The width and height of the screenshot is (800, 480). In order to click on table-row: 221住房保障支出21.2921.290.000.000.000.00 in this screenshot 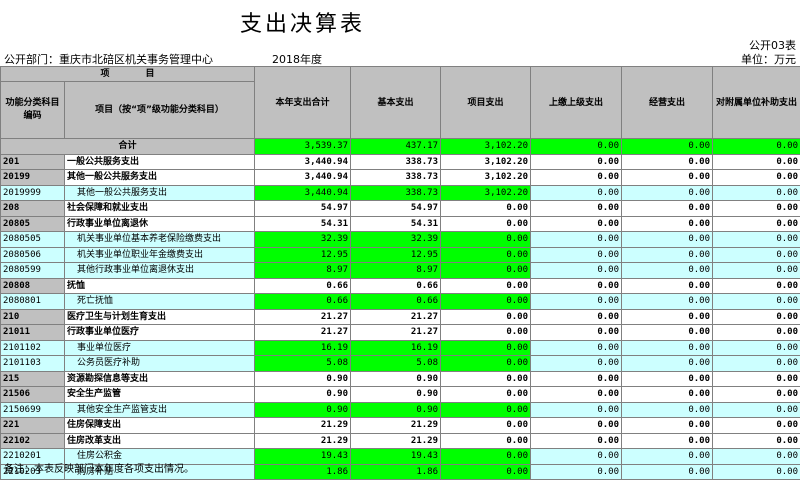, I will do `click(400, 426)`.